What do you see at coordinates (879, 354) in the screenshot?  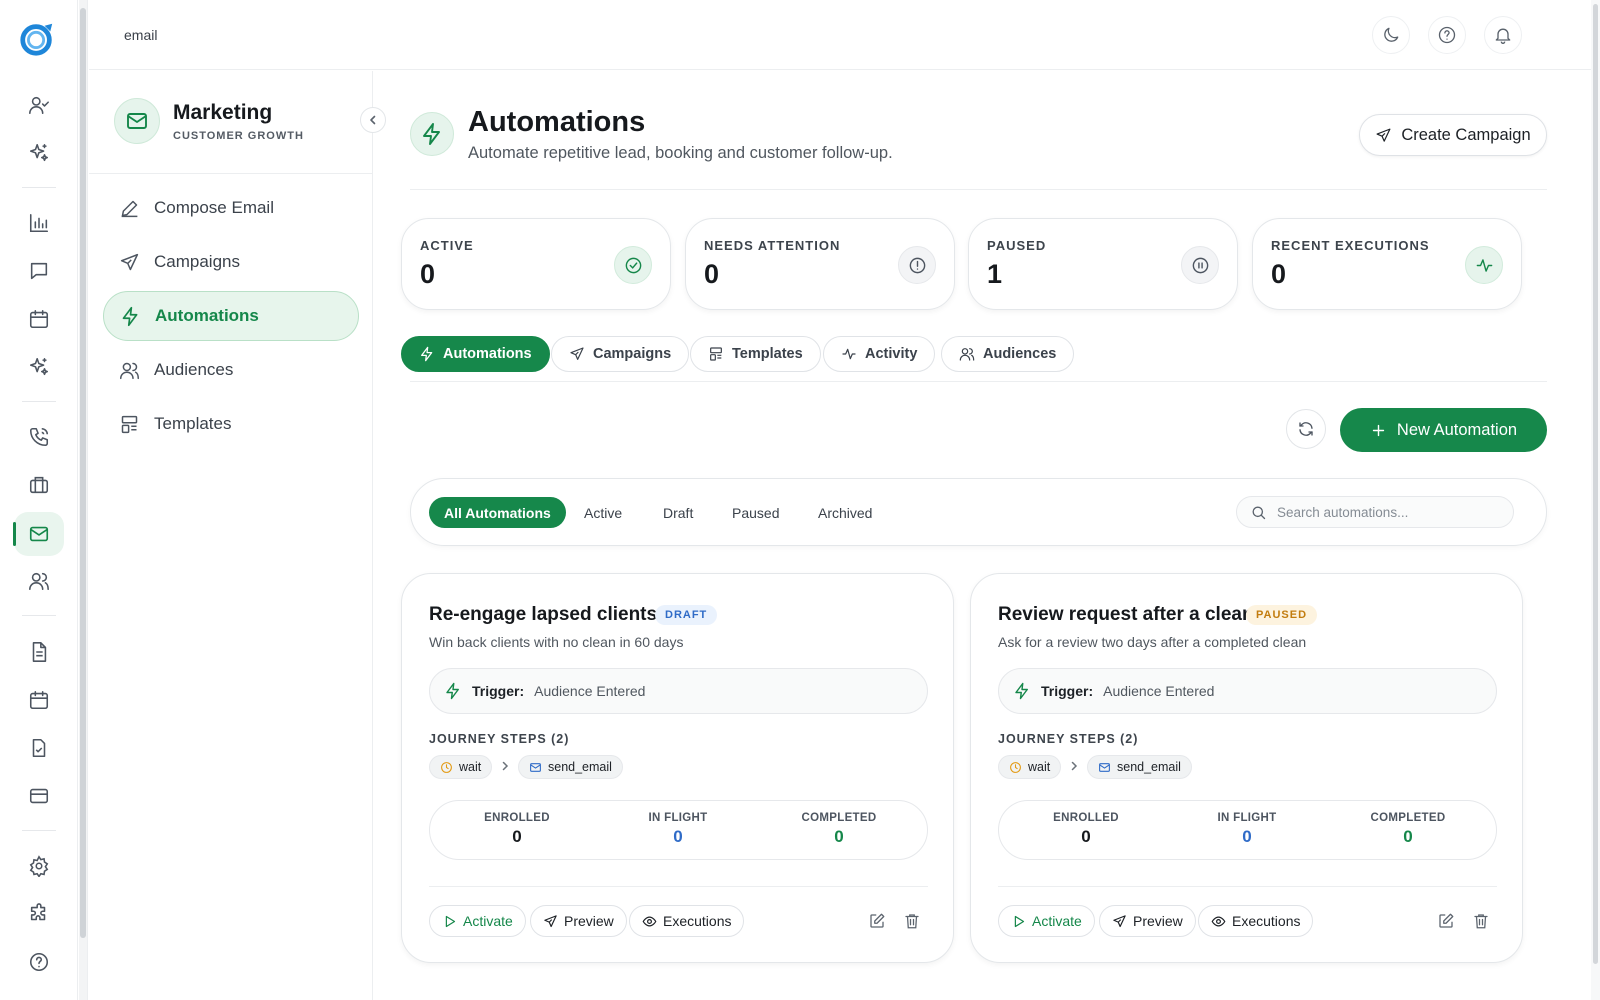 I see `tab-activity: Activity` at bounding box center [879, 354].